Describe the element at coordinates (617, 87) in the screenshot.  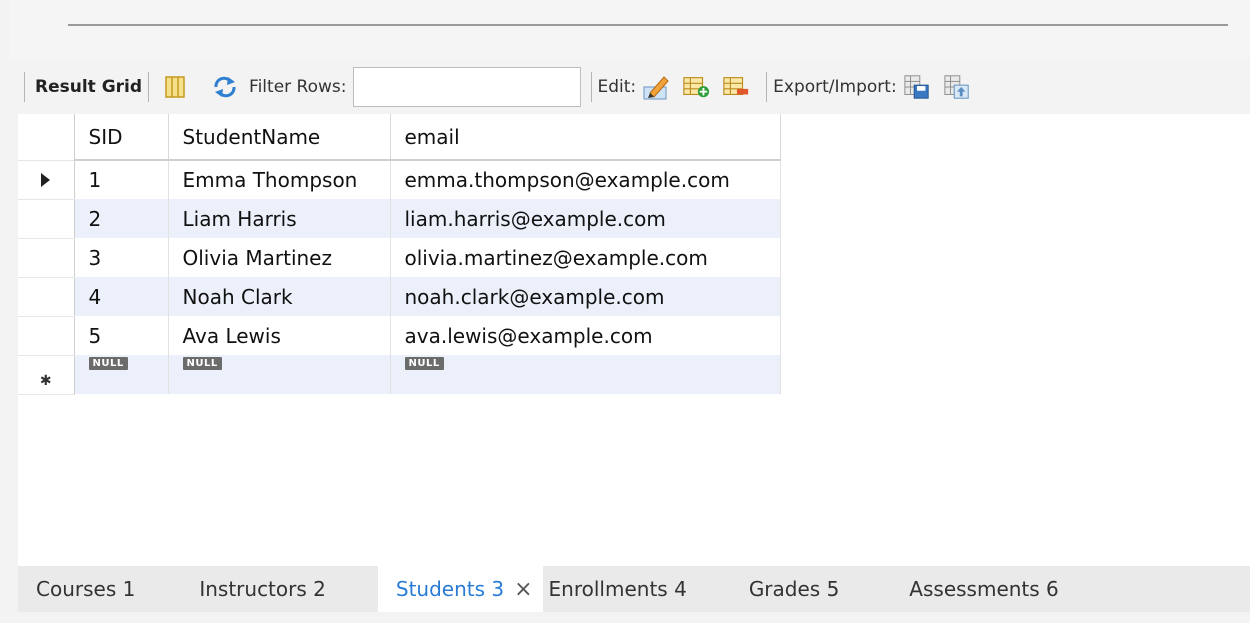
I see `edit-label: Edit:` at that location.